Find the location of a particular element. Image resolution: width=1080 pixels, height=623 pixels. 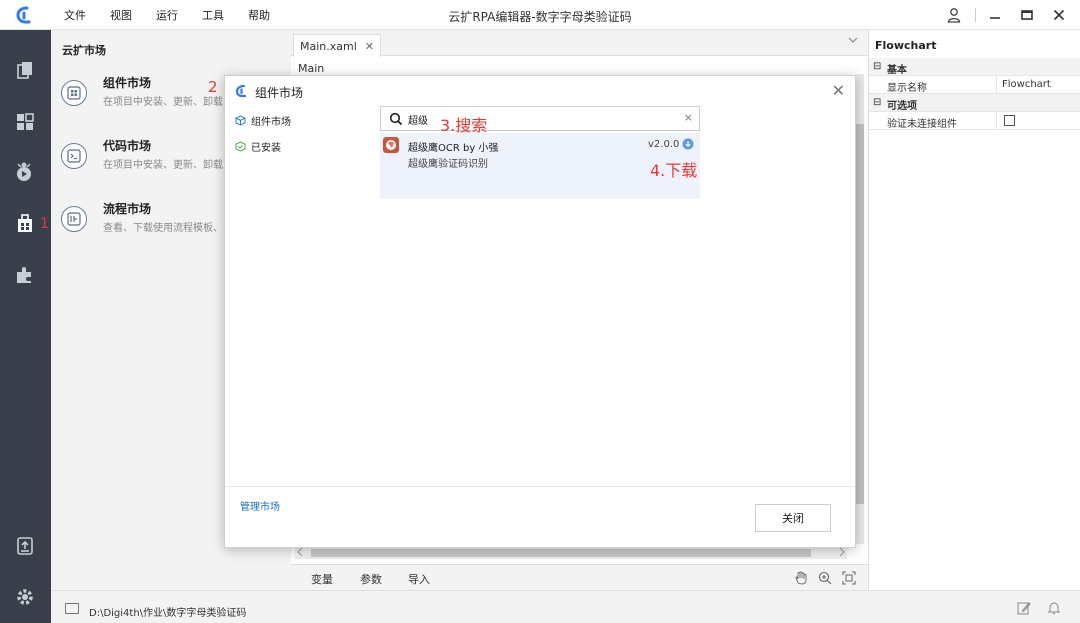

category-label: 基本 is located at coordinates (897, 70).